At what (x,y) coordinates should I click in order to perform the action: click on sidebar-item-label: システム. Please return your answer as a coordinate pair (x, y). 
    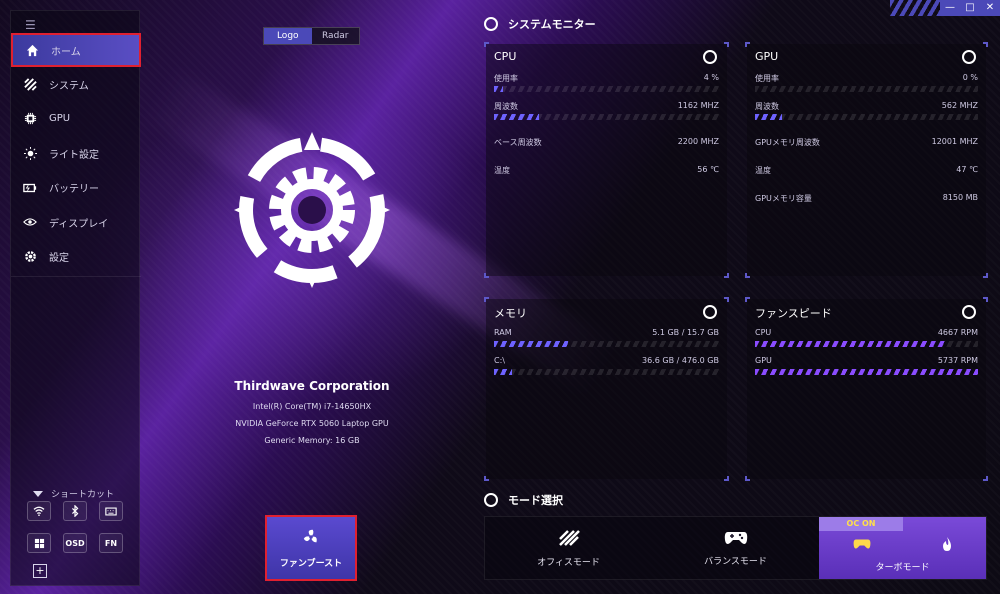
    Looking at the image, I should click on (69, 86).